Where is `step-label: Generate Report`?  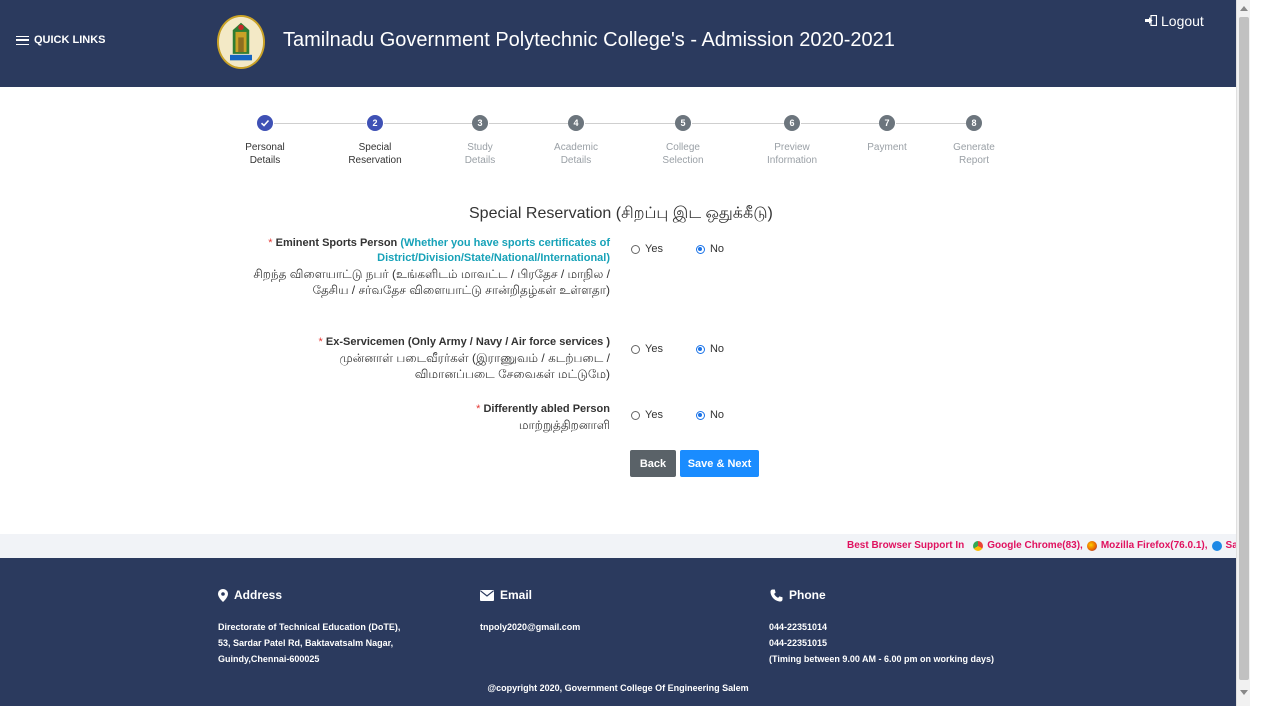
step-label: Generate Report is located at coordinates (974, 154).